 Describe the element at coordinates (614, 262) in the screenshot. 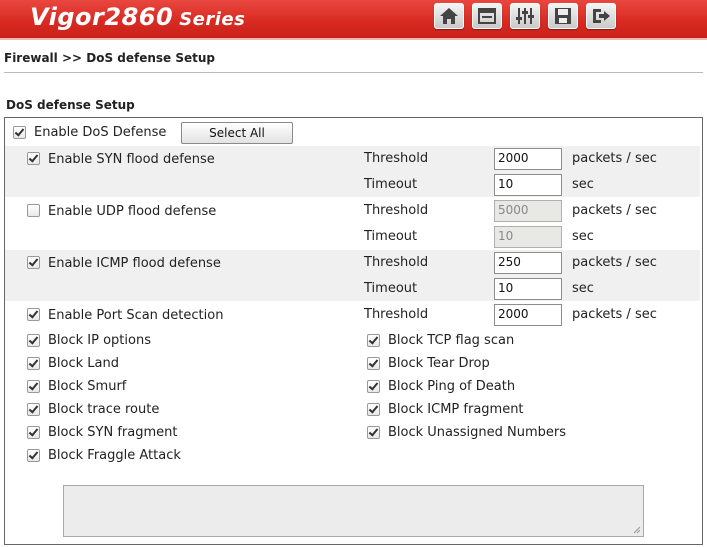

I see `icmp-threshold-unit: packets / sec` at that location.